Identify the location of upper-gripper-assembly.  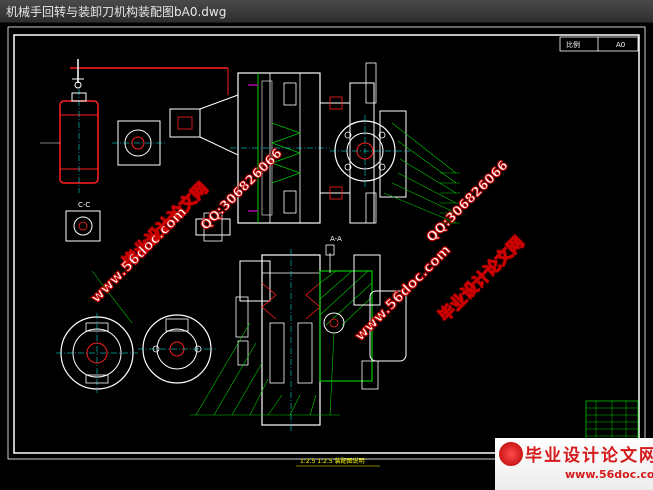
(175, 130).